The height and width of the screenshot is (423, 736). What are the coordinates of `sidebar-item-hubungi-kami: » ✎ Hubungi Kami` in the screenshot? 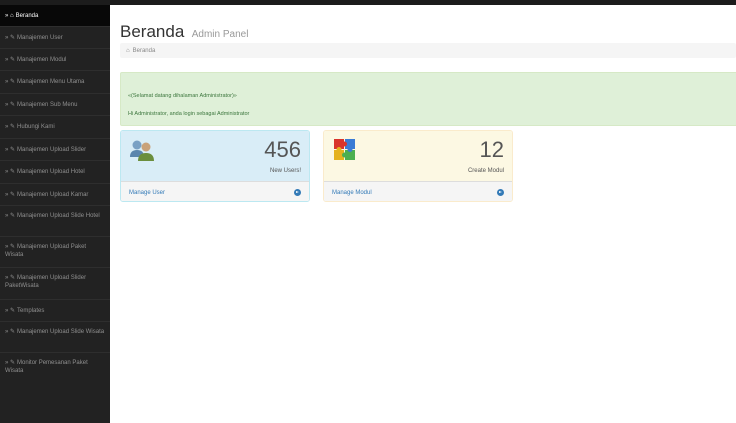 It's located at (55, 127).